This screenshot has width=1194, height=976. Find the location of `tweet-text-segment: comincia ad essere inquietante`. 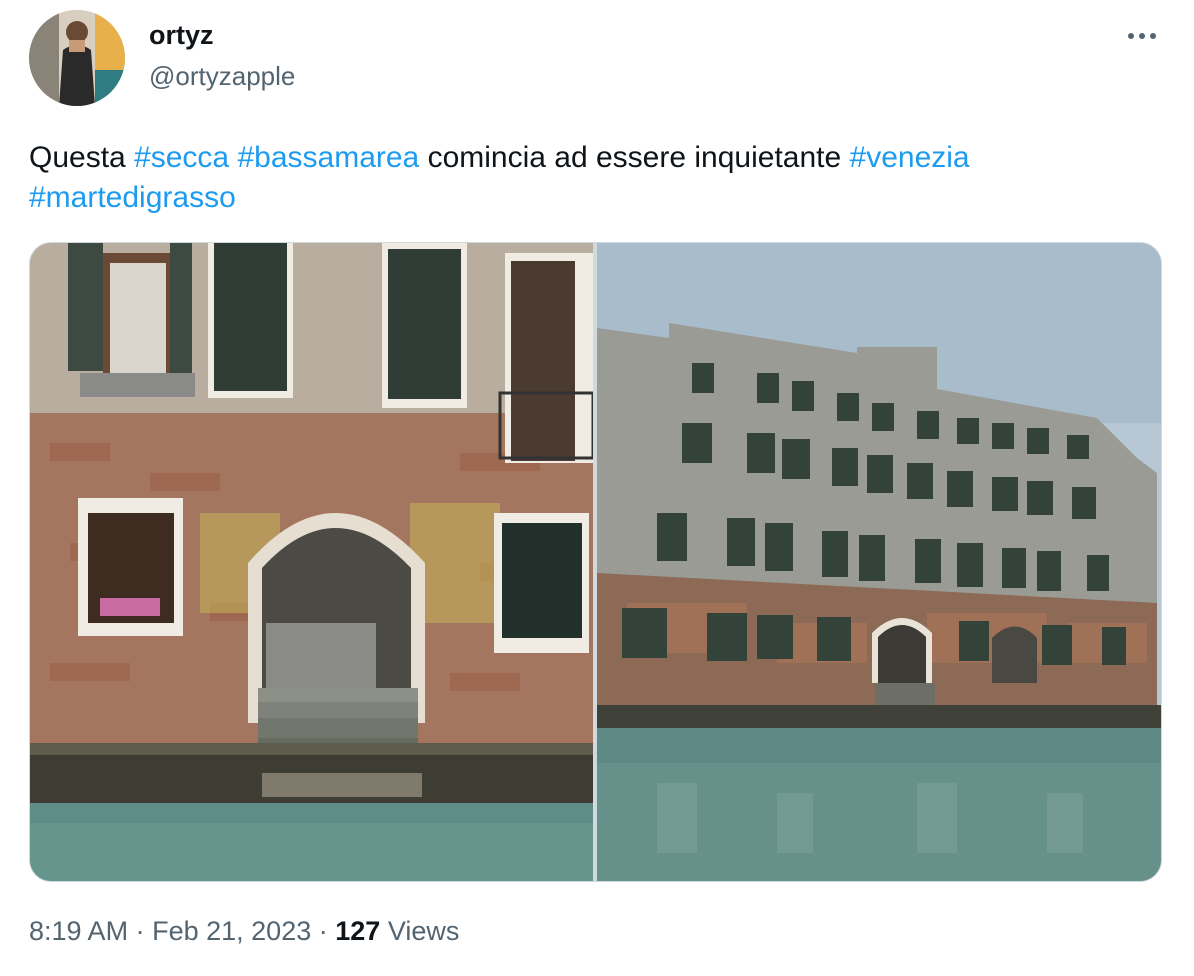

tweet-text-segment: comincia ad essere inquietante is located at coordinates (634, 157).